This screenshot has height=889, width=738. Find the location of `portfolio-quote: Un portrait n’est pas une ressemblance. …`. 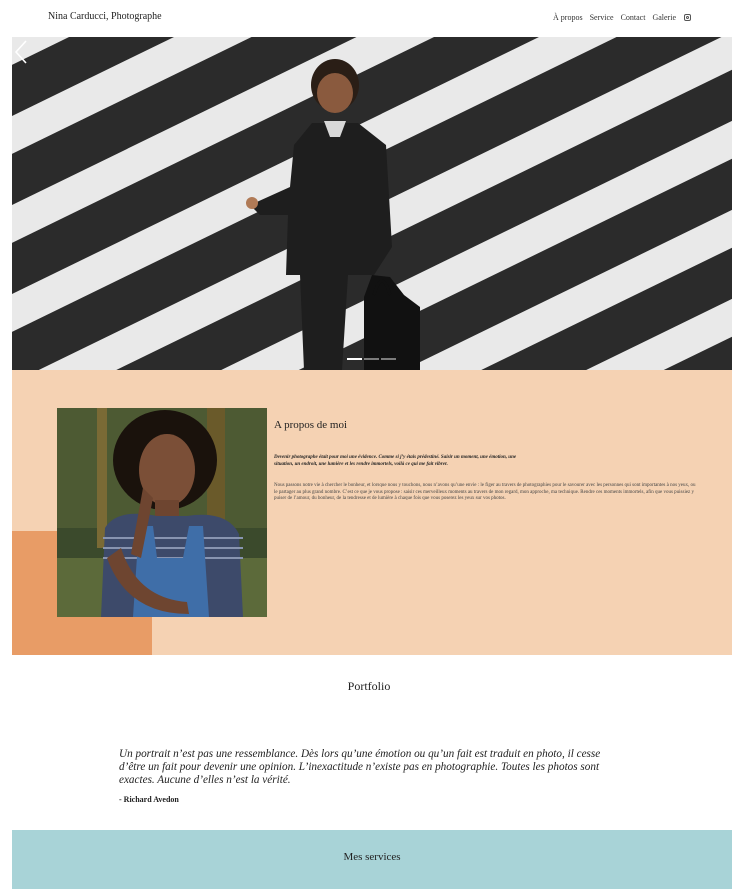

portfolio-quote: Un portrait n’est pas une ressemblance. … is located at coordinates (360, 767).